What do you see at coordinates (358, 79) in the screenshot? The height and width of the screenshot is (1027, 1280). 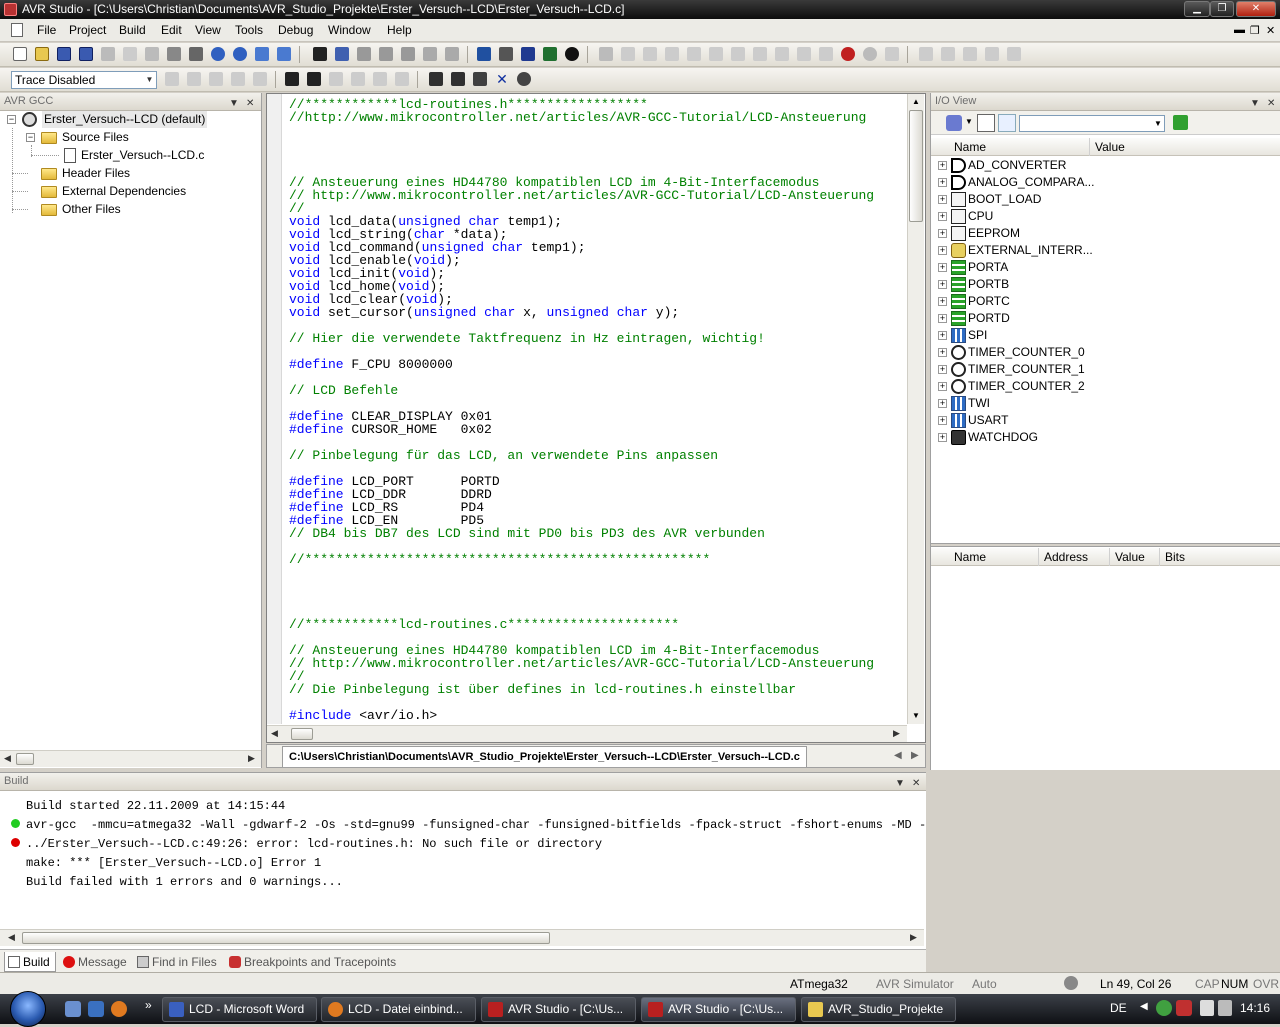 I see `fuse-icon` at bounding box center [358, 79].